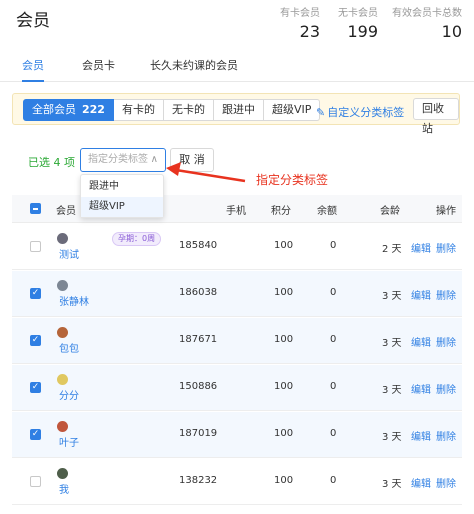 The width and height of the screenshot is (474, 514). What do you see at coordinates (188, 110) in the screenshot?
I see `filter-without-card: 无卡的` at bounding box center [188, 110].